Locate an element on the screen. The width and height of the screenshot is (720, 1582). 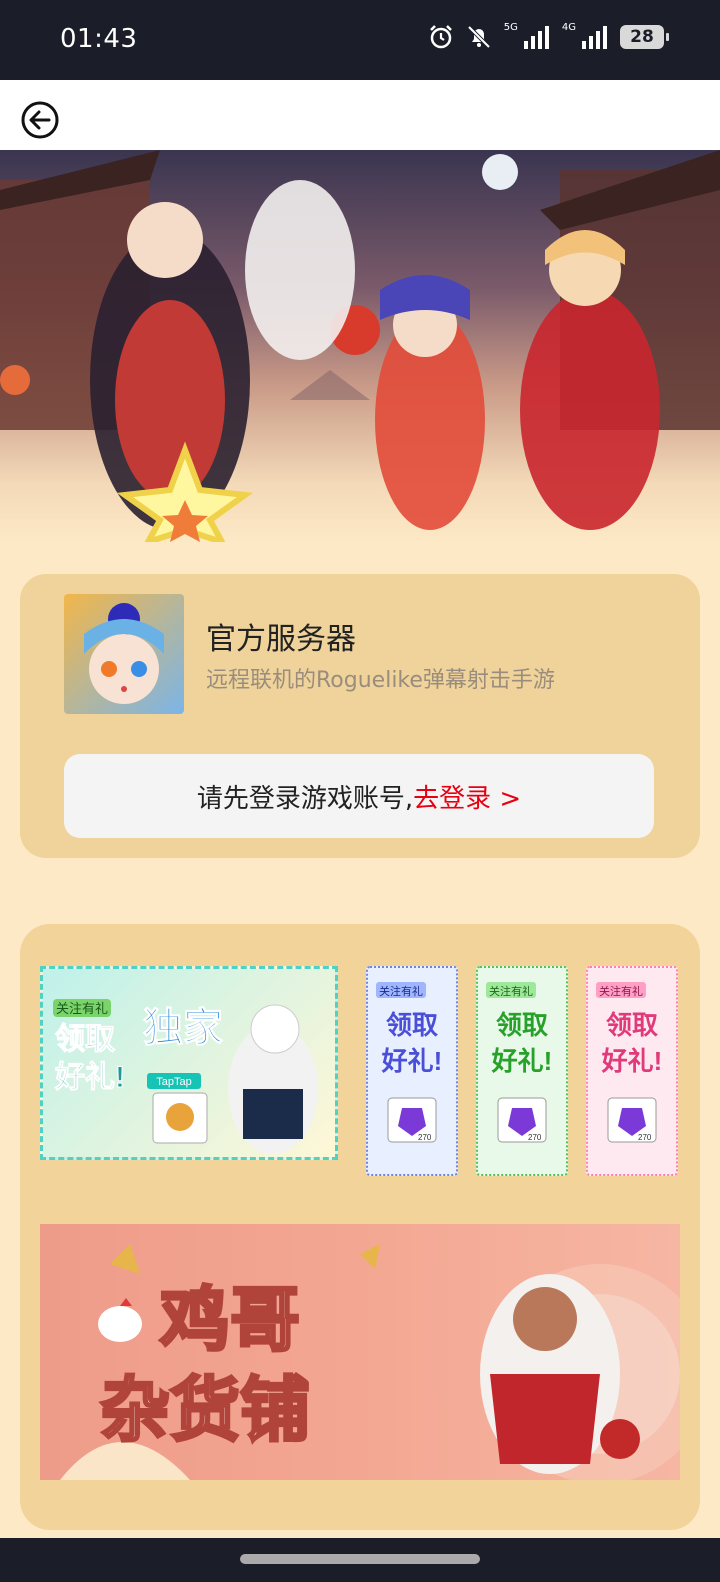
app-bar is located at coordinates (360, 115).